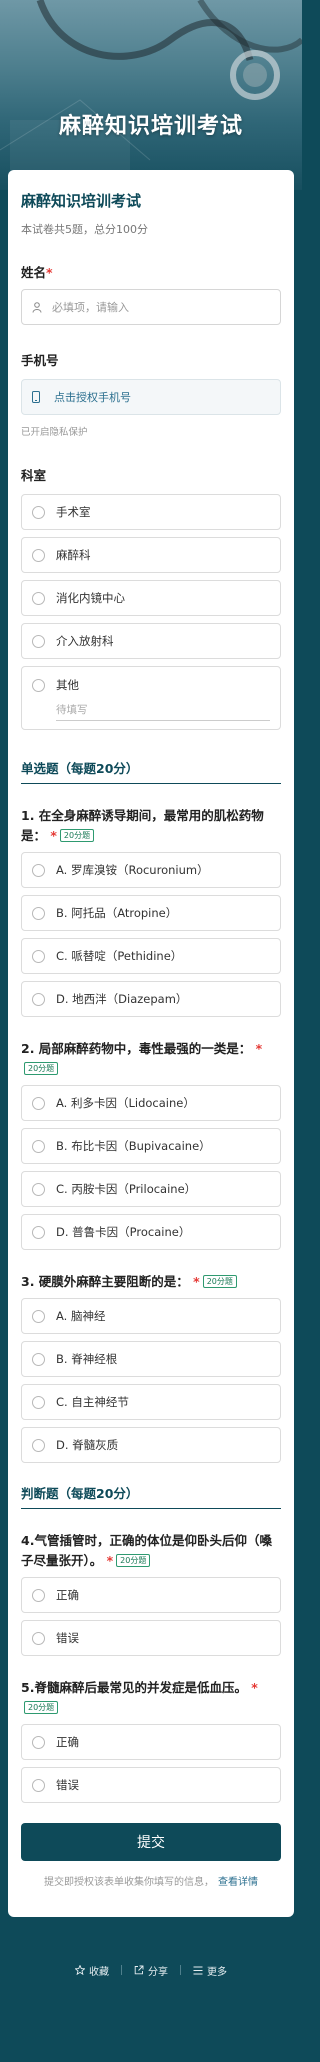 The width and height of the screenshot is (320, 2062). Describe the element at coordinates (151, 555) in the screenshot. I see `department-option: 麻醉科` at that location.